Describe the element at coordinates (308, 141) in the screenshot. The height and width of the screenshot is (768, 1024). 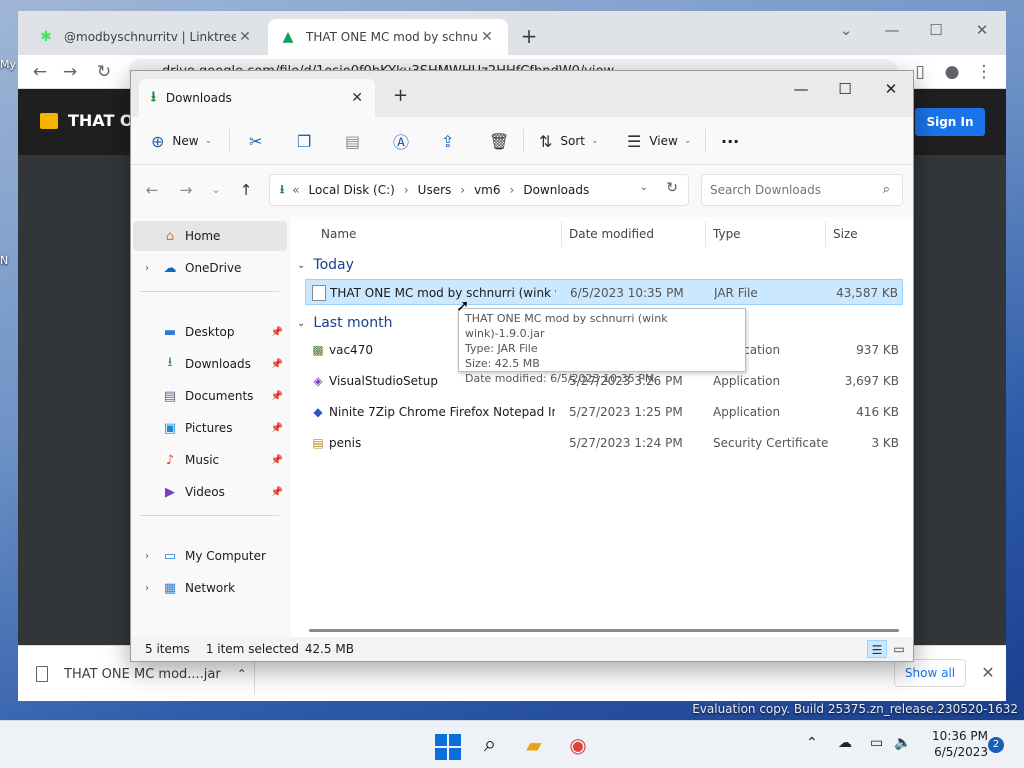
I see `copy-button: ❐` at that location.